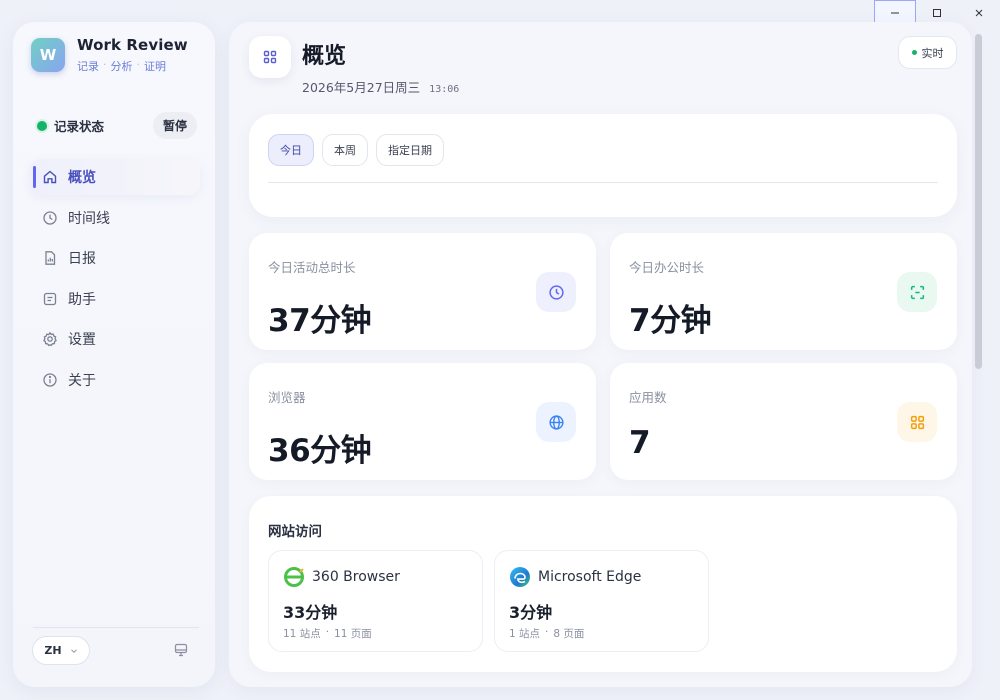 The image size is (1000, 700). Describe the element at coordinates (640, 443) in the screenshot. I see `stat-value: 7` at that location.